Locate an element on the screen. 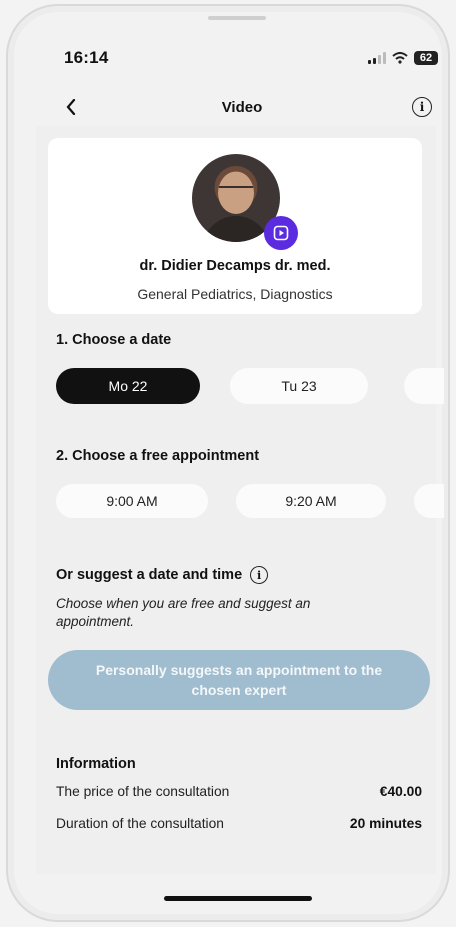 The height and width of the screenshot is (927, 456). status-bar: 16:14 62 is located at coordinates (251, 58).